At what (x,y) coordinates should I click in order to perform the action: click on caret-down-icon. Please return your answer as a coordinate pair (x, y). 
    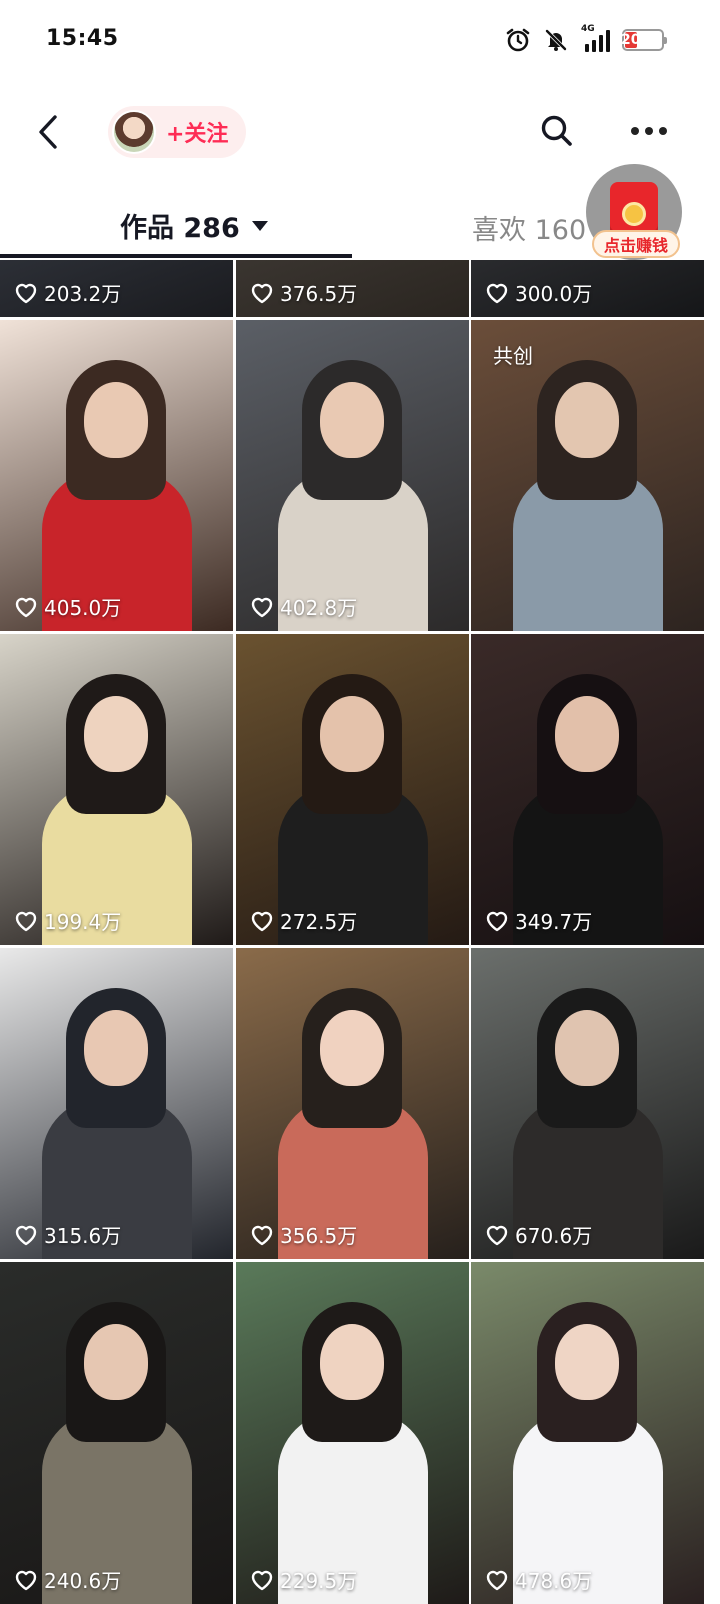
    Looking at the image, I should click on (259, 225).